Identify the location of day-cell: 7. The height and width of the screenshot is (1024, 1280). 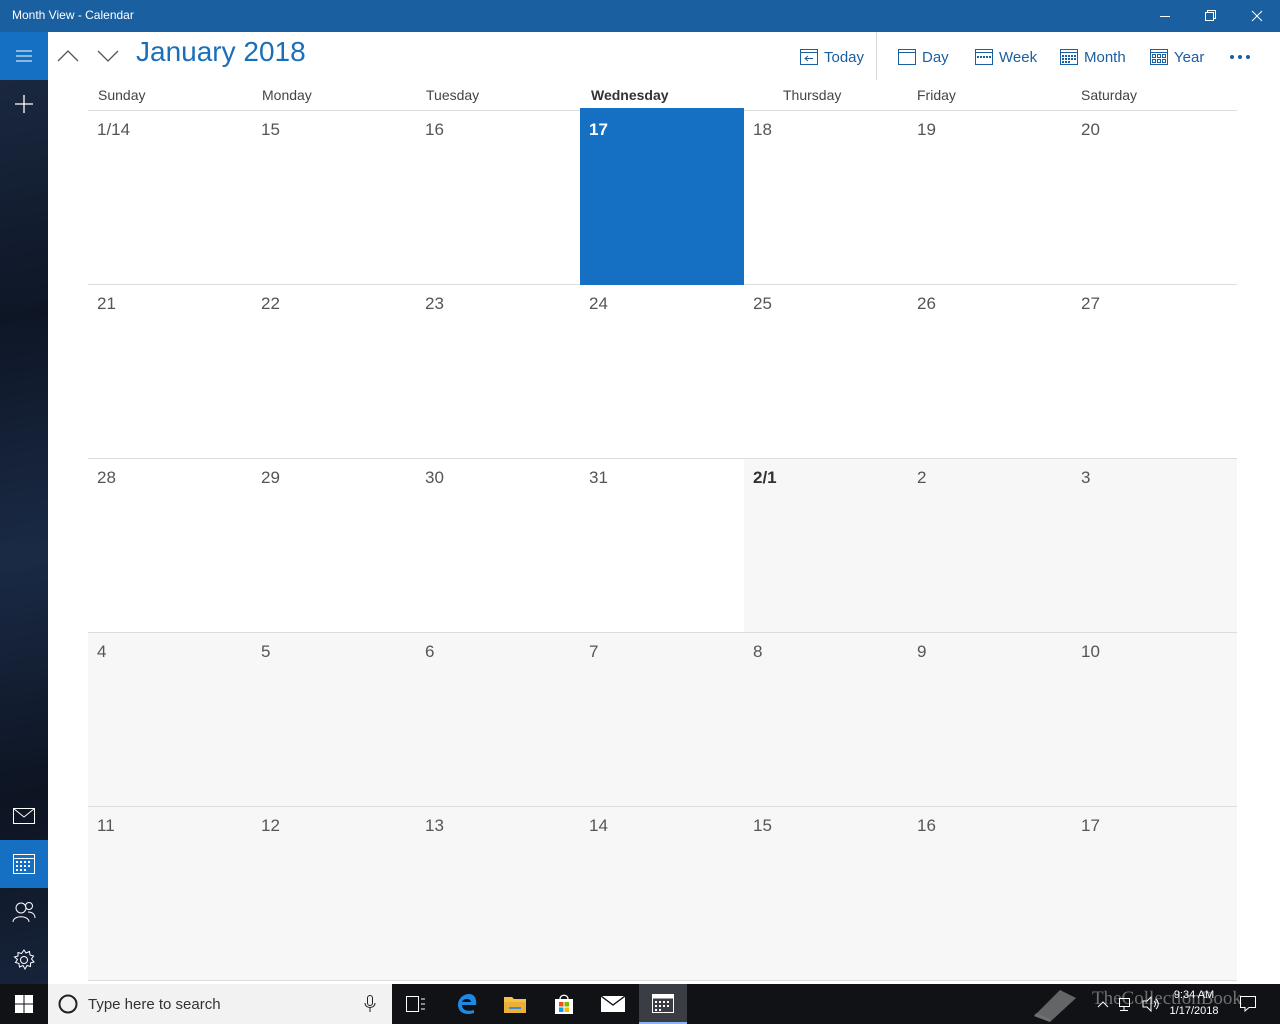
(662, 720).